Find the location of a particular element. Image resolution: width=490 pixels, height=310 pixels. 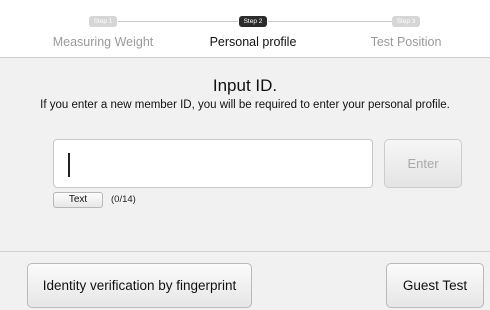

text-keyboard-button: Text is located at coordinates (78, 200).